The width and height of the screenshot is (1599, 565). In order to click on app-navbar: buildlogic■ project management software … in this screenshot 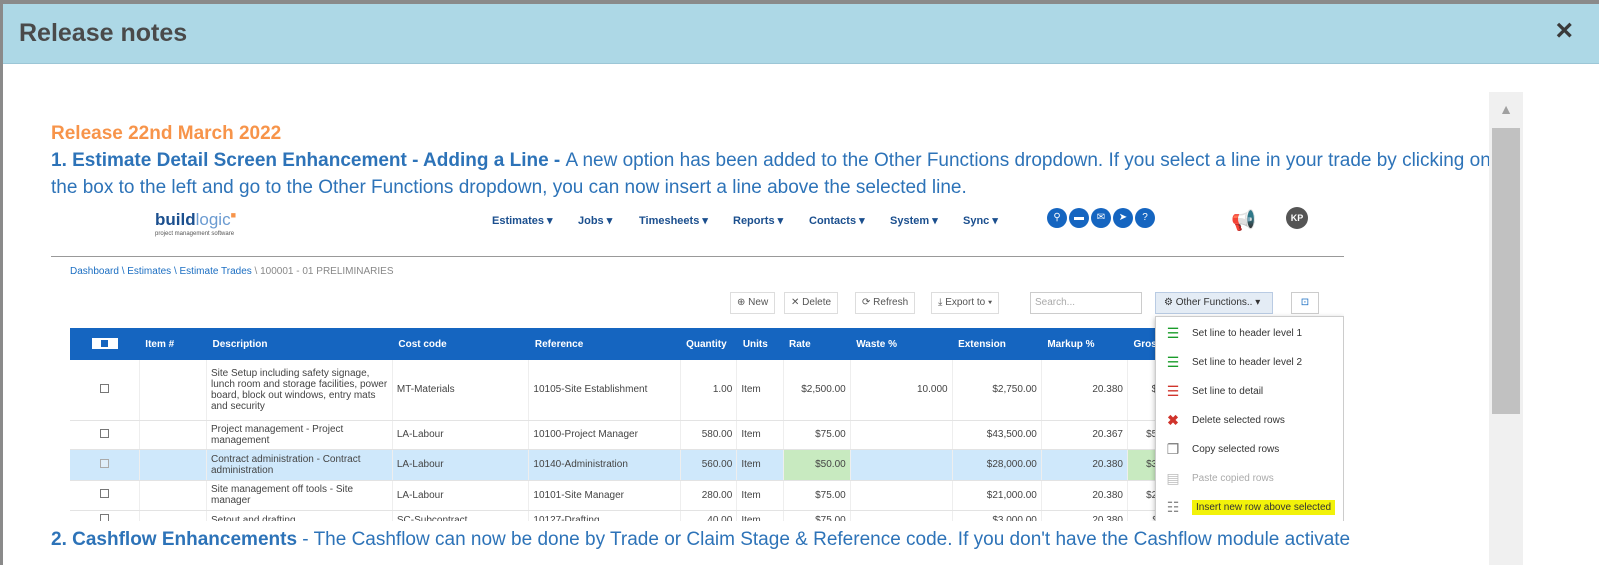, I will do `click(697, 228)`.